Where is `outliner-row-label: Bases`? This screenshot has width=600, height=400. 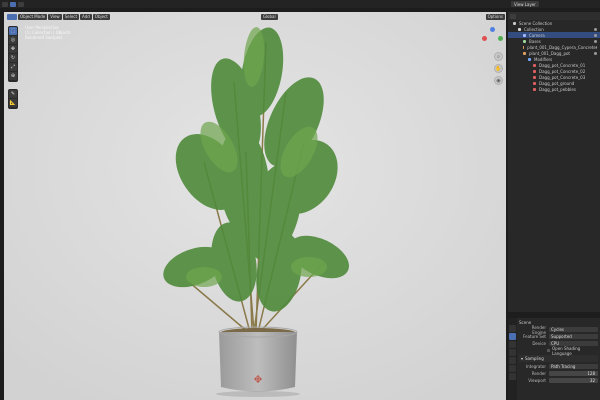
outliner-row-label: Bases is located at coordinates (535, 41).